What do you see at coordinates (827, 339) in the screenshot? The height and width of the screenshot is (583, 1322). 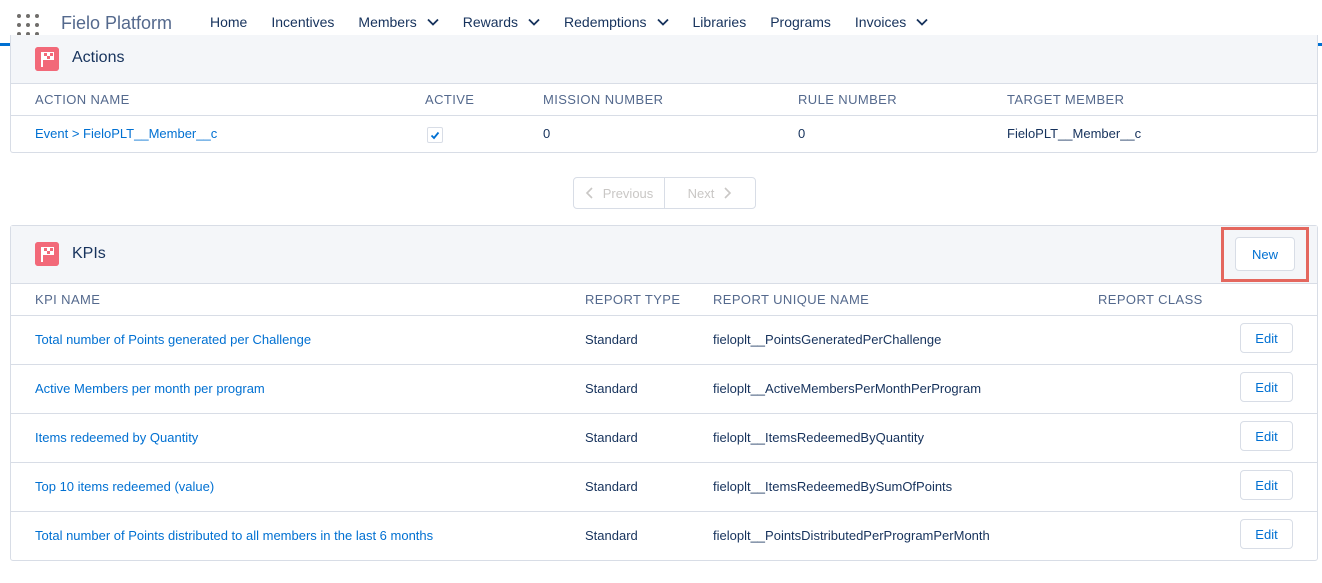 I see `report-unique-name: fieloplt__PointsGeneratedPerChallenge` at bounding box center [827, 339].